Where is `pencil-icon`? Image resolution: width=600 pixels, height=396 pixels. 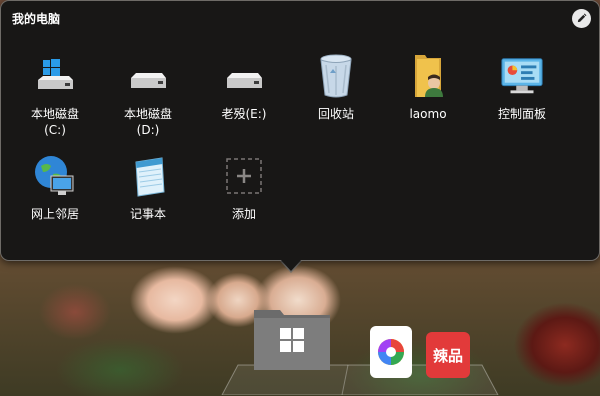 pencil-icon is located at coordinates (582, 18).